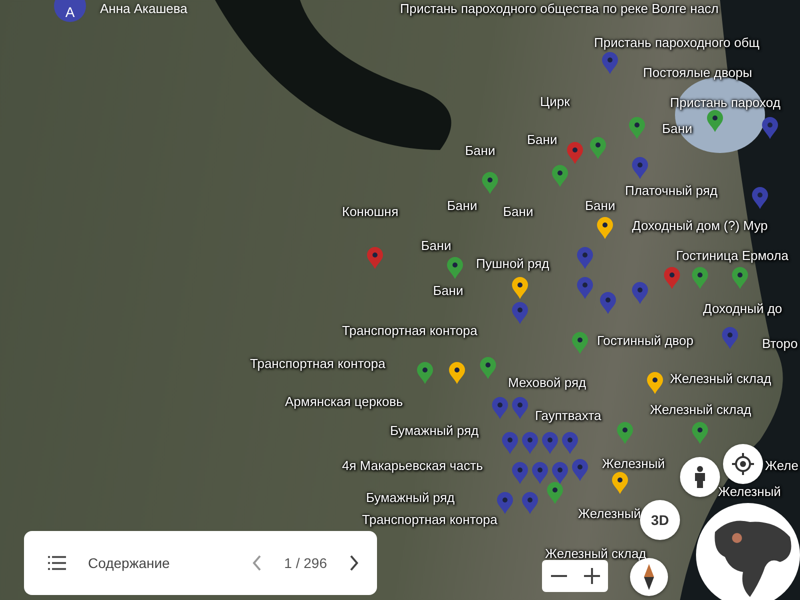 This screenshot has height=600, width=800. What do you see at coordinates (513, 264) in the screenshot?
I see `place-label: Пушной ряд` at bounding box center [513, 264].